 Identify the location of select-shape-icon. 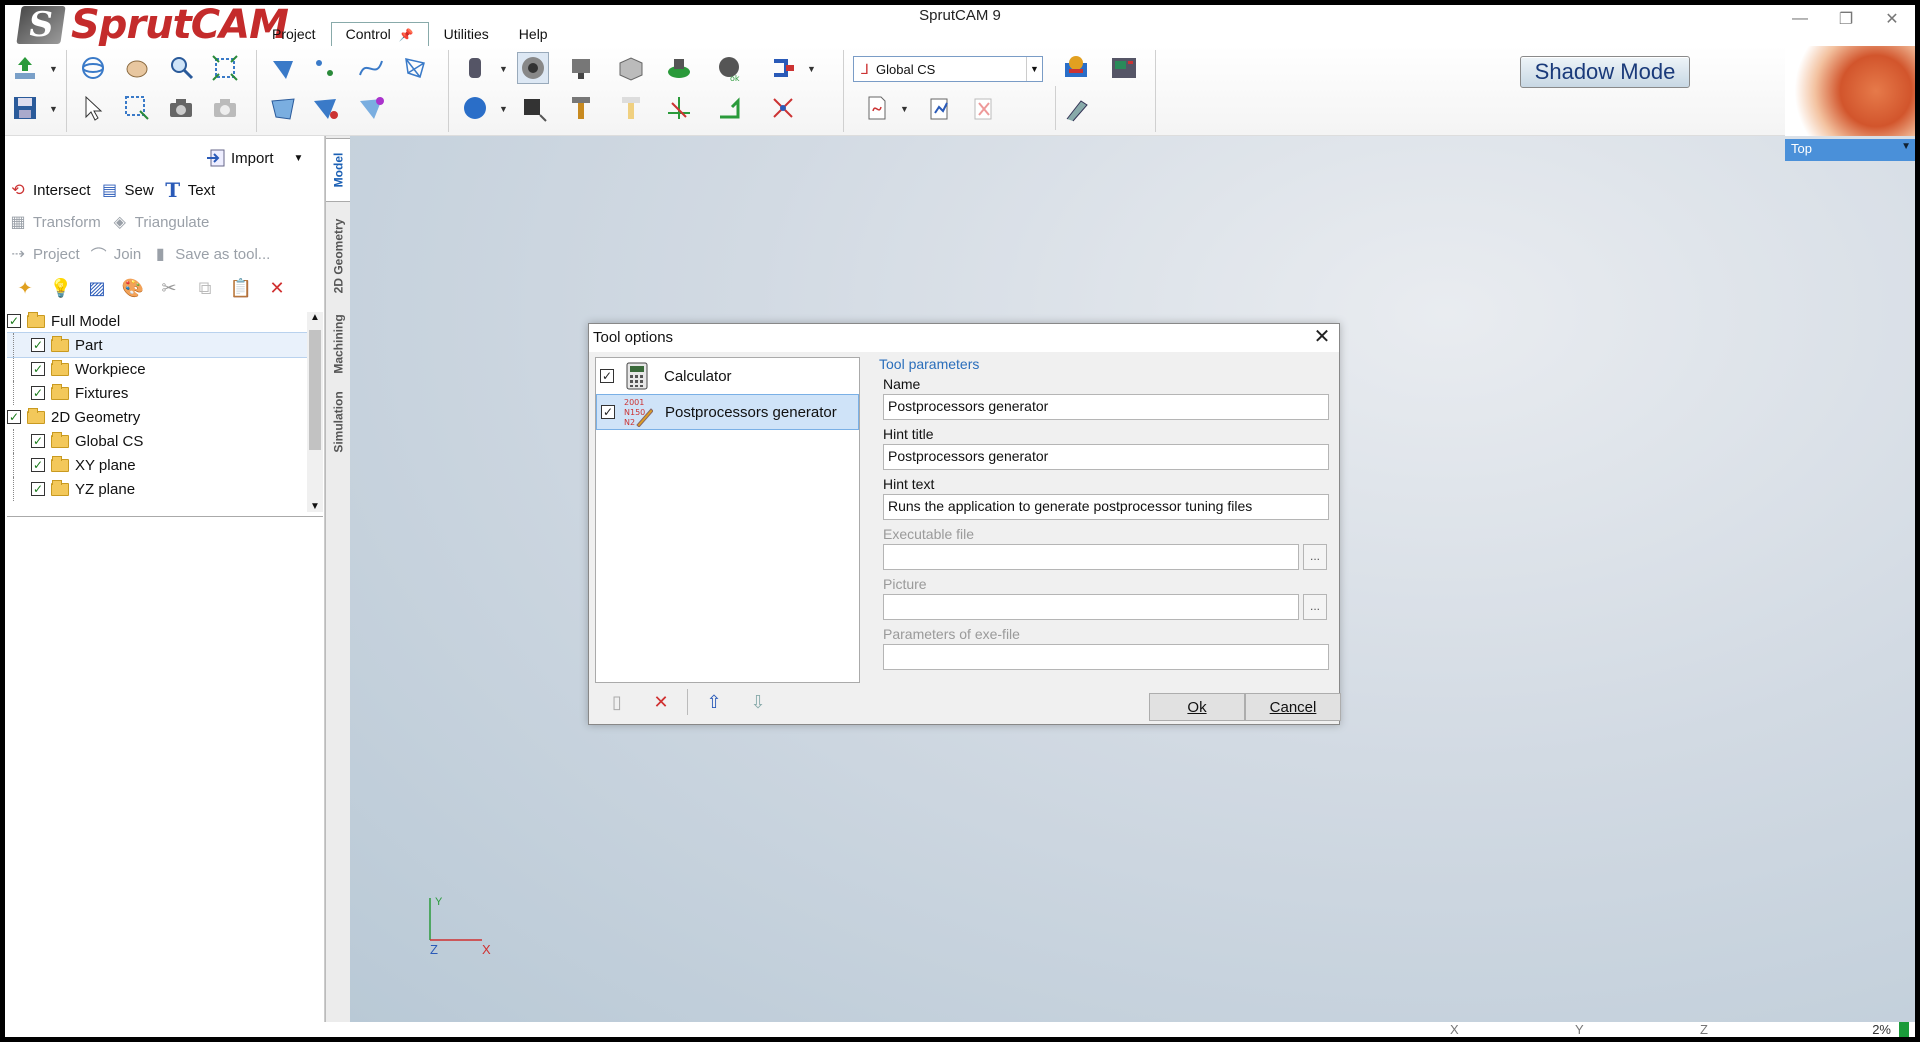
(325, 108).